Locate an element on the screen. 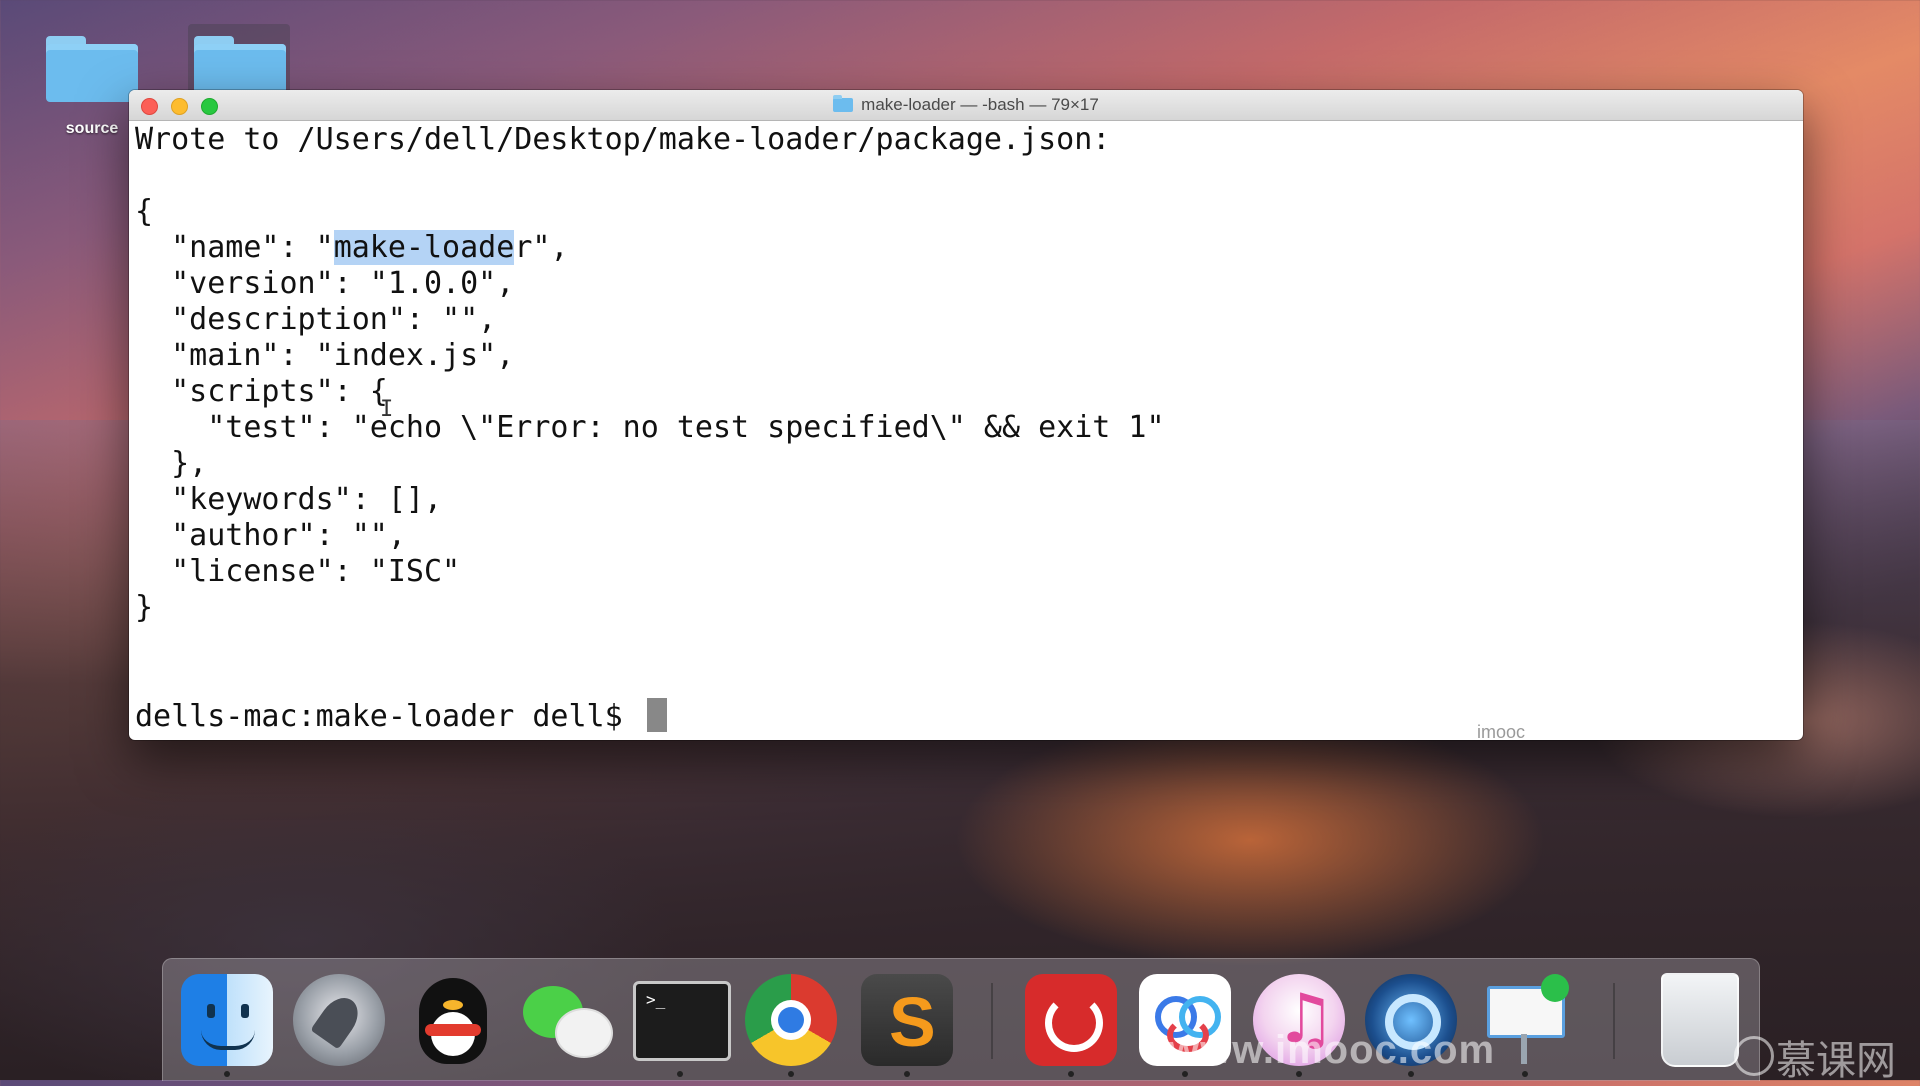 Image resolution: width=1920 pixels, height=1086 pixels. sublime-text-icon: S is located at coordinates (907, 1020).